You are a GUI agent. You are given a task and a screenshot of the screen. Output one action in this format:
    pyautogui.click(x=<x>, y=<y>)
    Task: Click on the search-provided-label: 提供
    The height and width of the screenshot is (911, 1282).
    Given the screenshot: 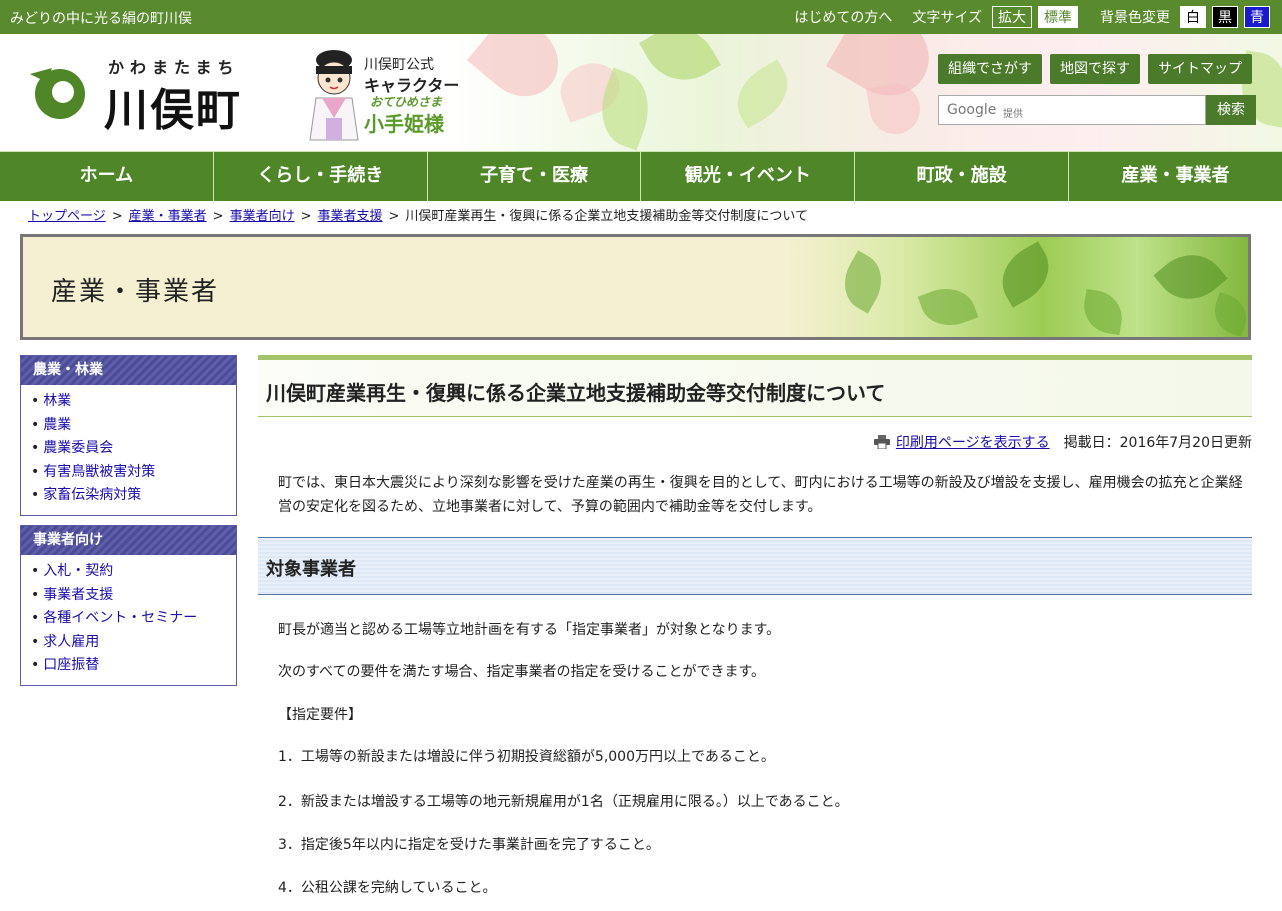 What is the action you would take?
    pyautogui.click(x=1013, y=114)
    